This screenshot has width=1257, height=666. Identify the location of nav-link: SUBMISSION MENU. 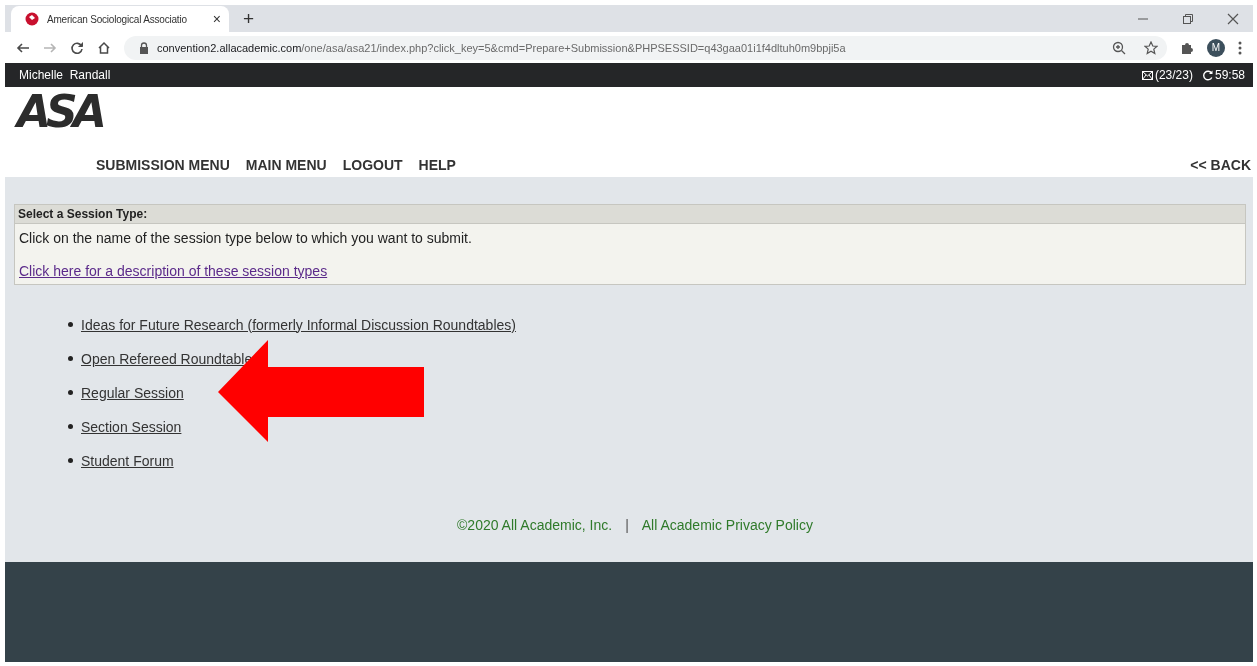
(163, 165).